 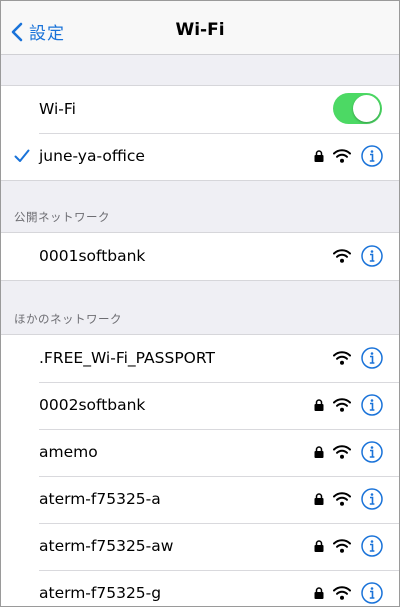 What do you see at coordinates (200, 405) in the screenshot?
I see `network-row: 0002softbank` at bounding box center [200, 405].